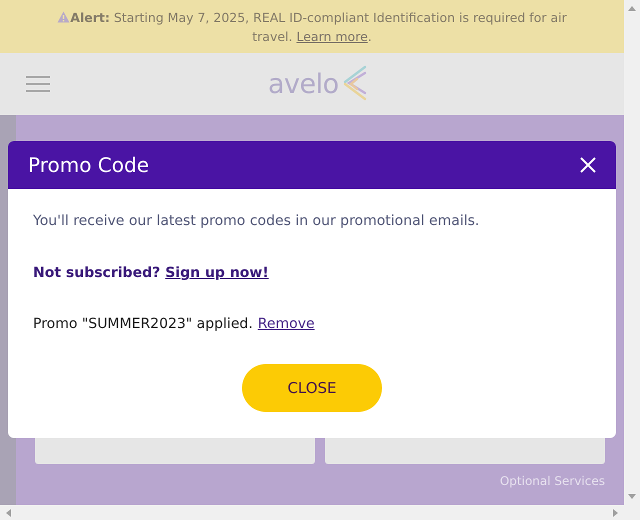 This screenshot has width=640, height=520. What do you see at coordinates (63, 16) in the screenshot?
I see `warning-icon` at bounding box center [63, 16].